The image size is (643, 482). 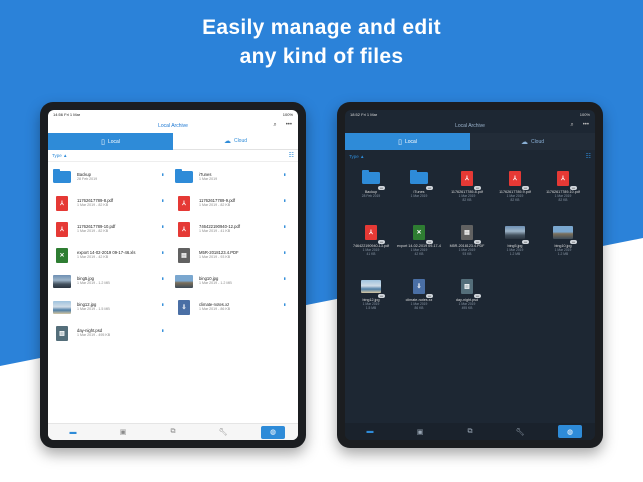 I want to click on list-item: ▥ day-night.psd 1 Mar 2019 - 495 KB •••, so click(x=108, y=333).